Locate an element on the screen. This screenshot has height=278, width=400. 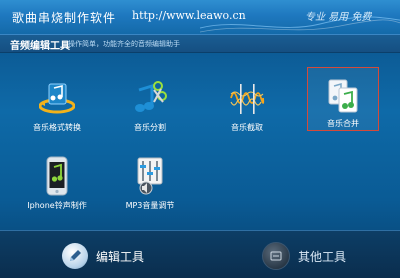
tab-label: 编辑工具 is located at coordinates (120, 256).